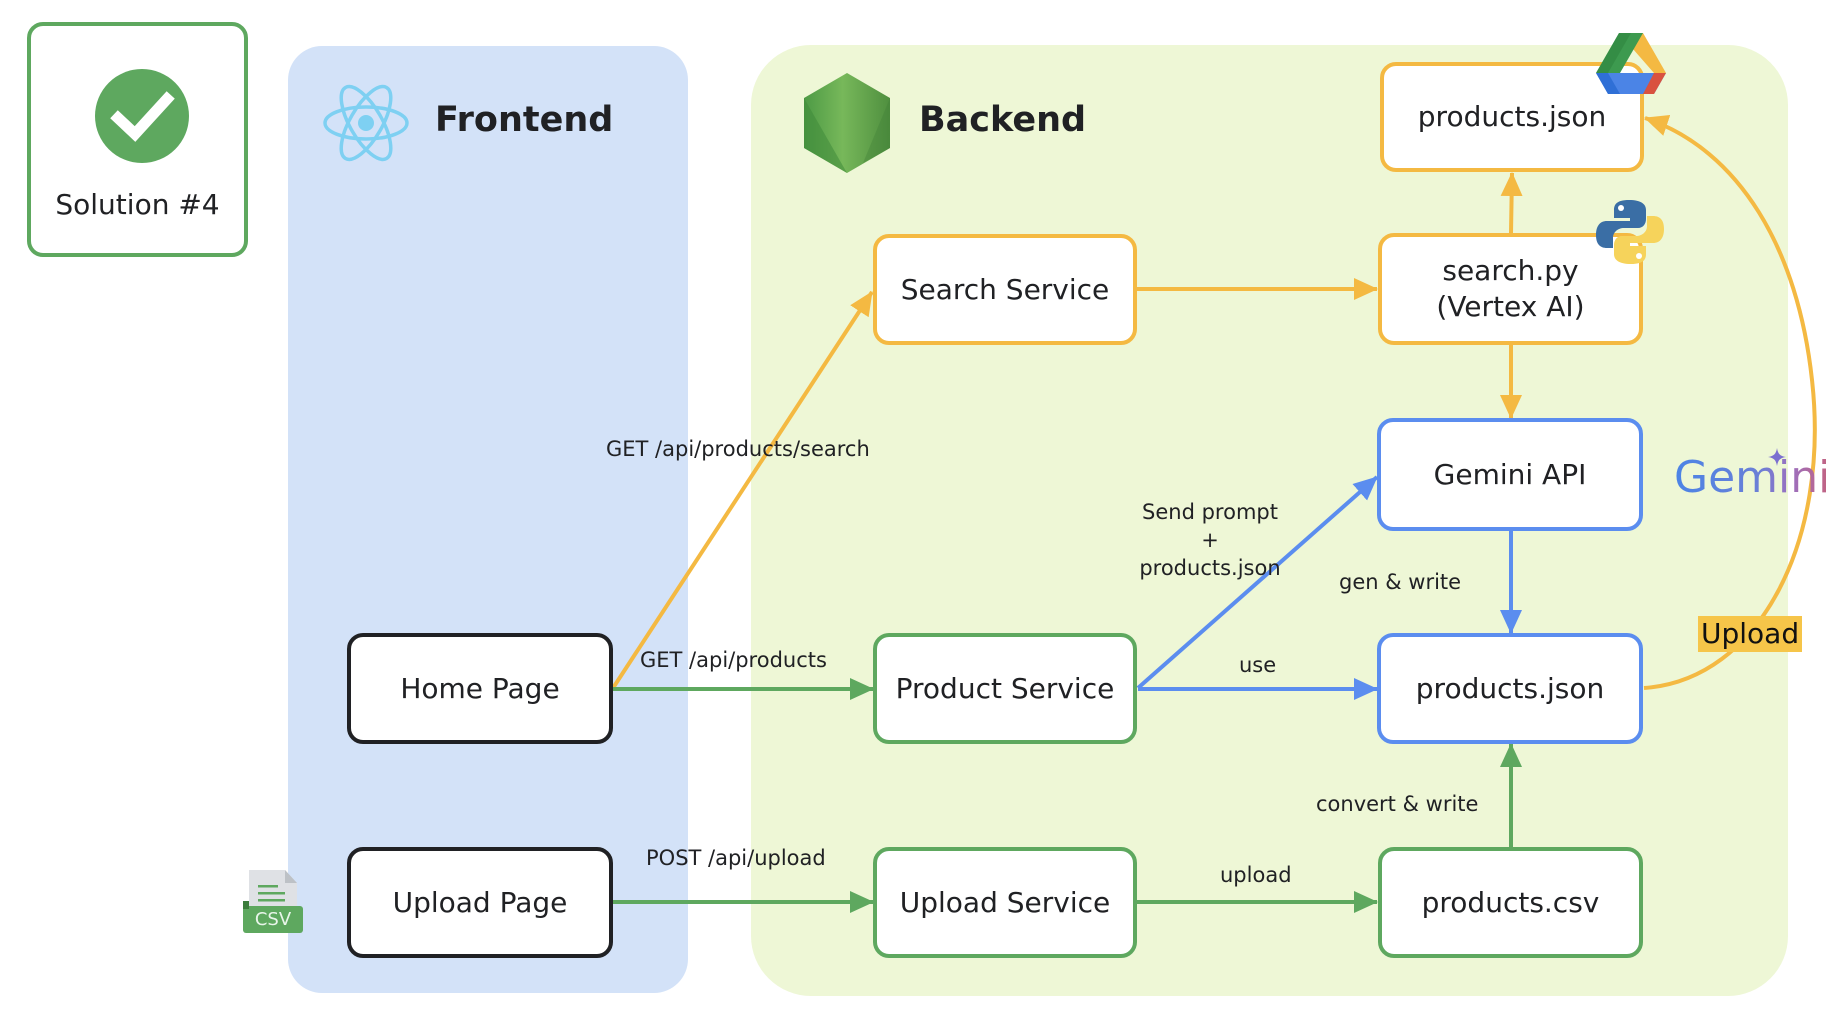  Describe the element at coordinates (1750, 634) in the screenshot. I see `label-upload-to-drive: Upload` at that location.